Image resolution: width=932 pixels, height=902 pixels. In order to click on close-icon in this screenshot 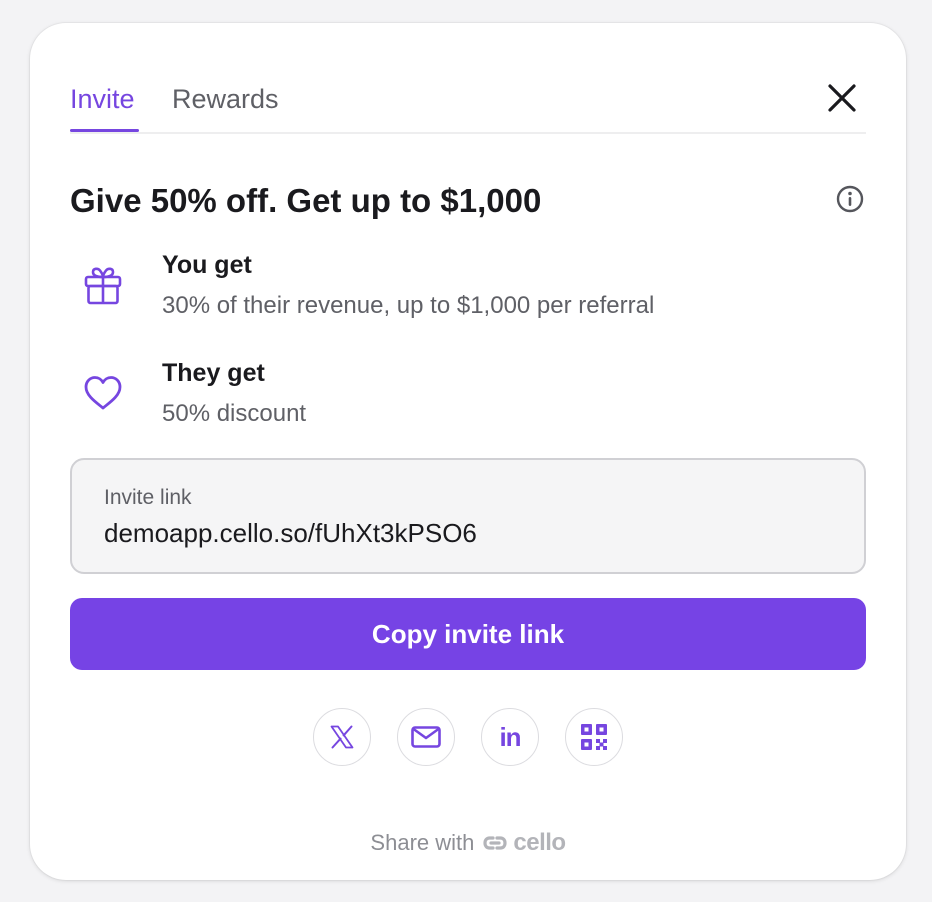, I will do `click(842, 98)`.